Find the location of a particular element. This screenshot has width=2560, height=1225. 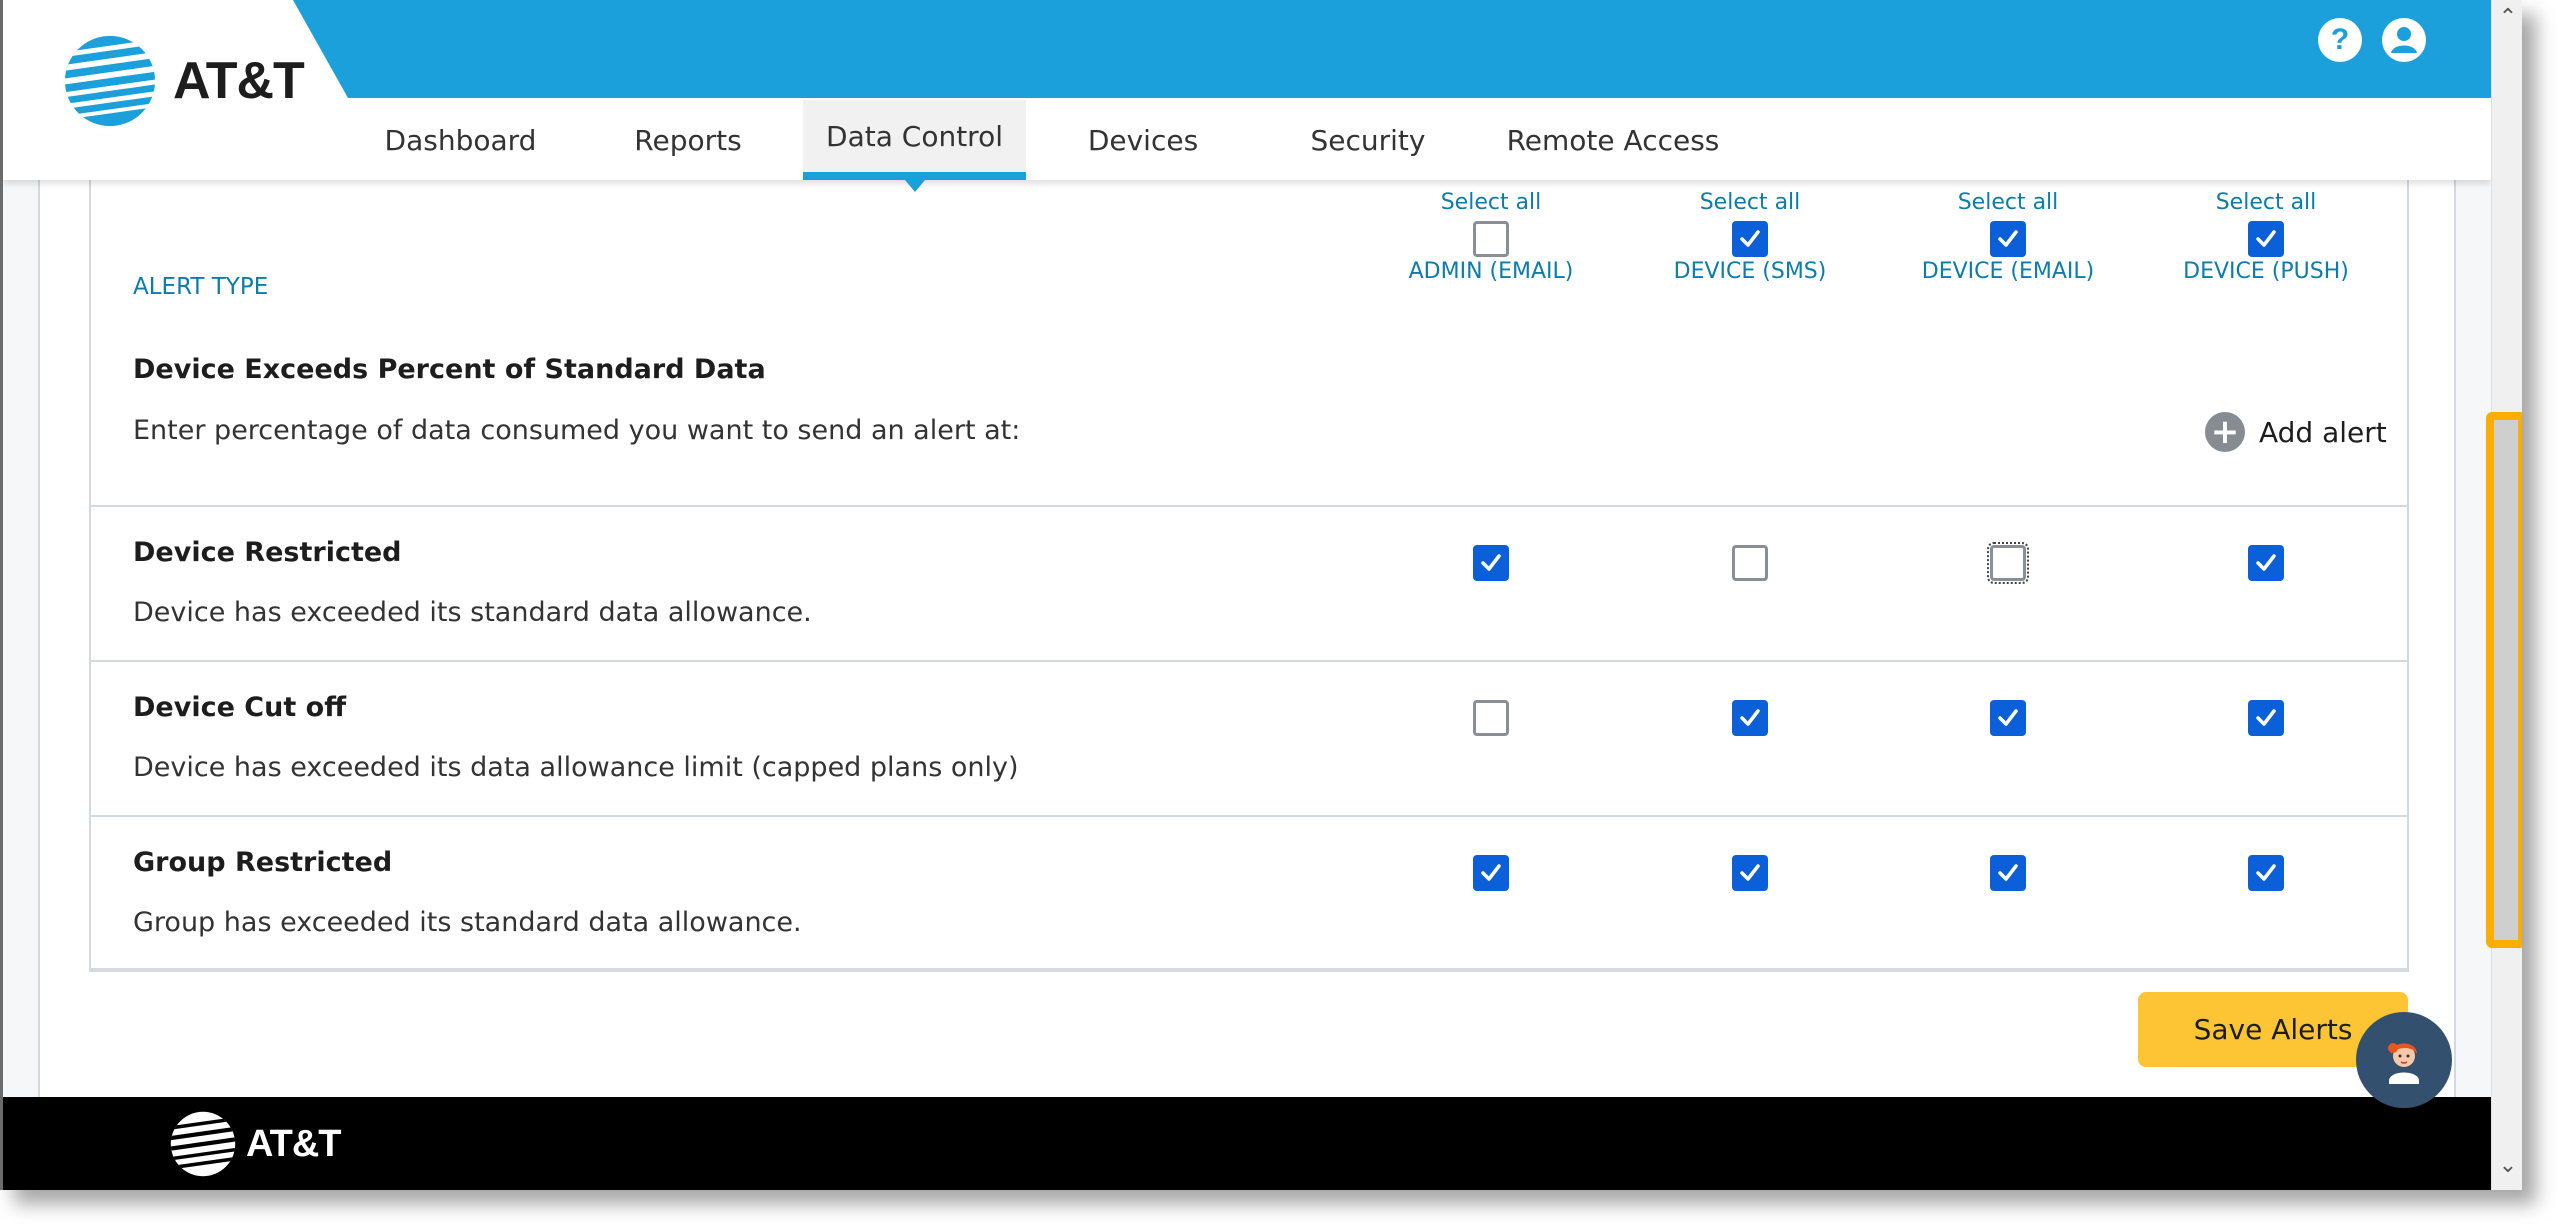

scroll-down-arrow-icon: ⌄ is located at coordinates (2507, 1165).